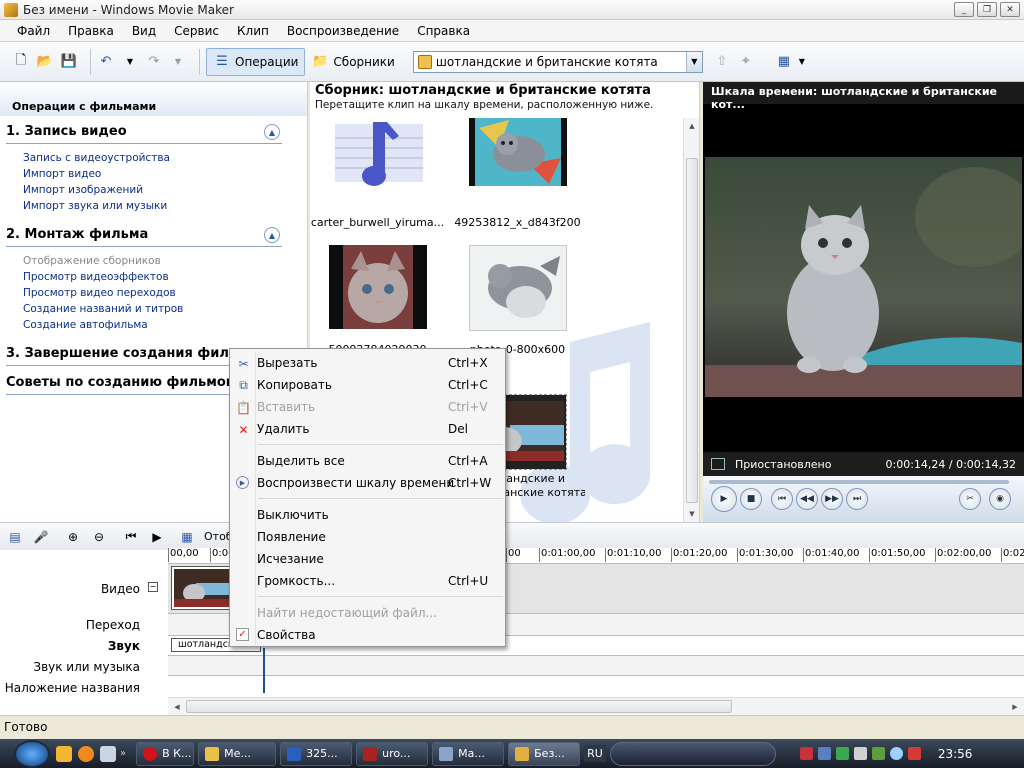 The height and width of the screenshot is (768, 1024). Describe the element at coordinates (964, 9) in the screenshot. I see `minimize-button: _` at that location.